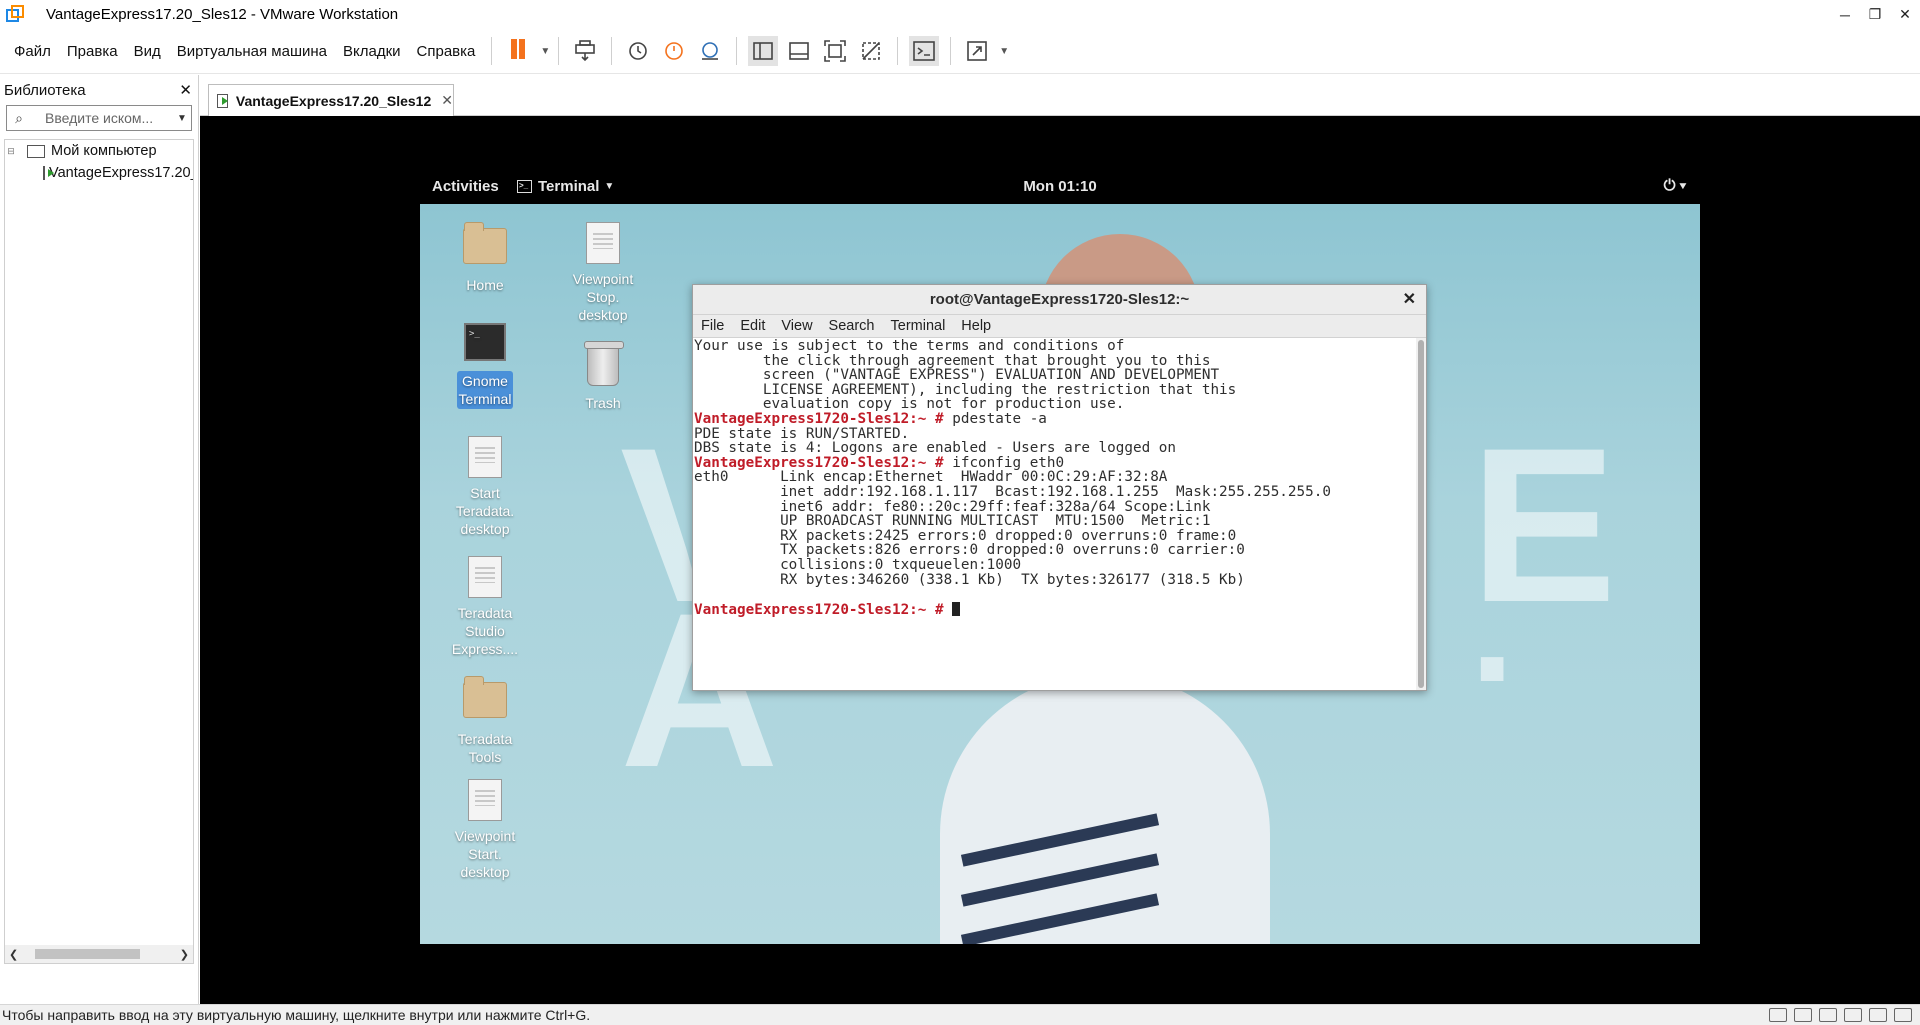 The width and height of the screenshot is (1920, 1025). Describe the element at coordinates (11, 151) in the screenshot. I see `tree-collapse-icon: ⊟` at that location.